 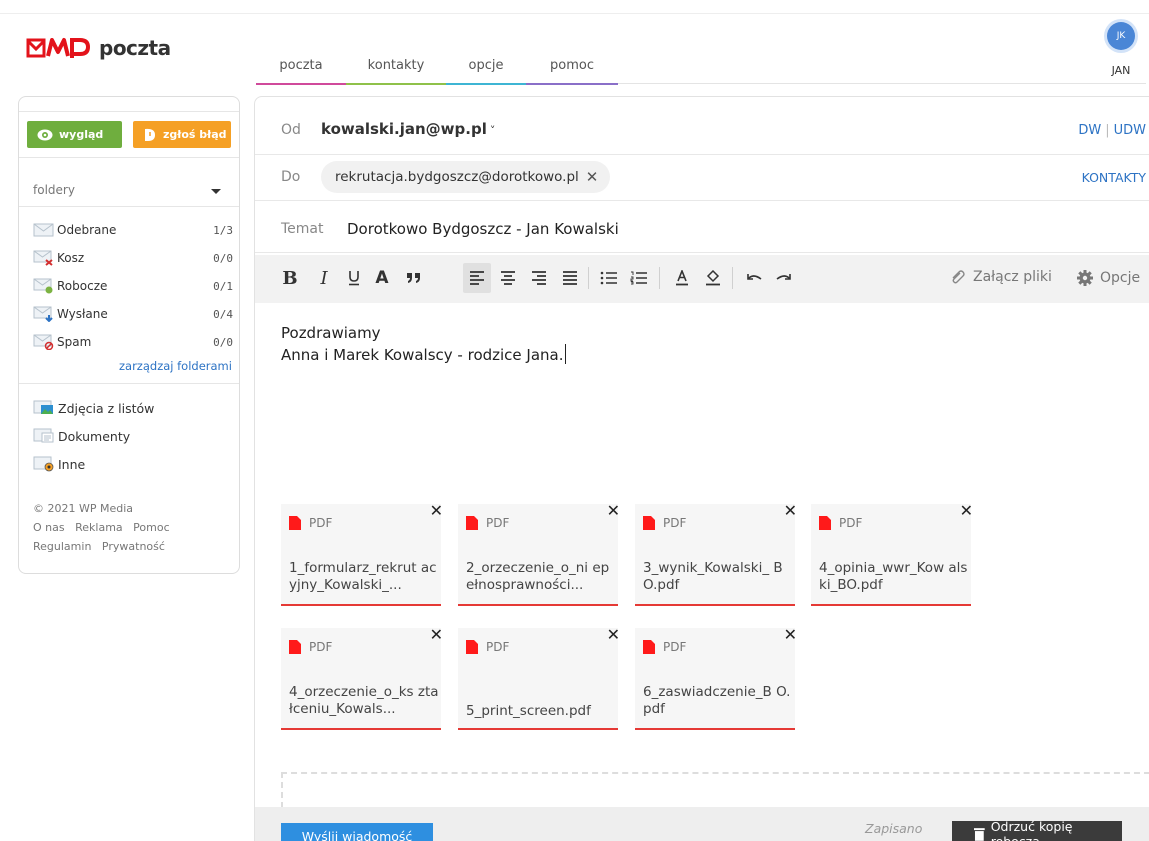 What do you see at coordinates (133, 464) in the screenshot?
I see `category-inne: Inne` at bounding box center [133, 464].